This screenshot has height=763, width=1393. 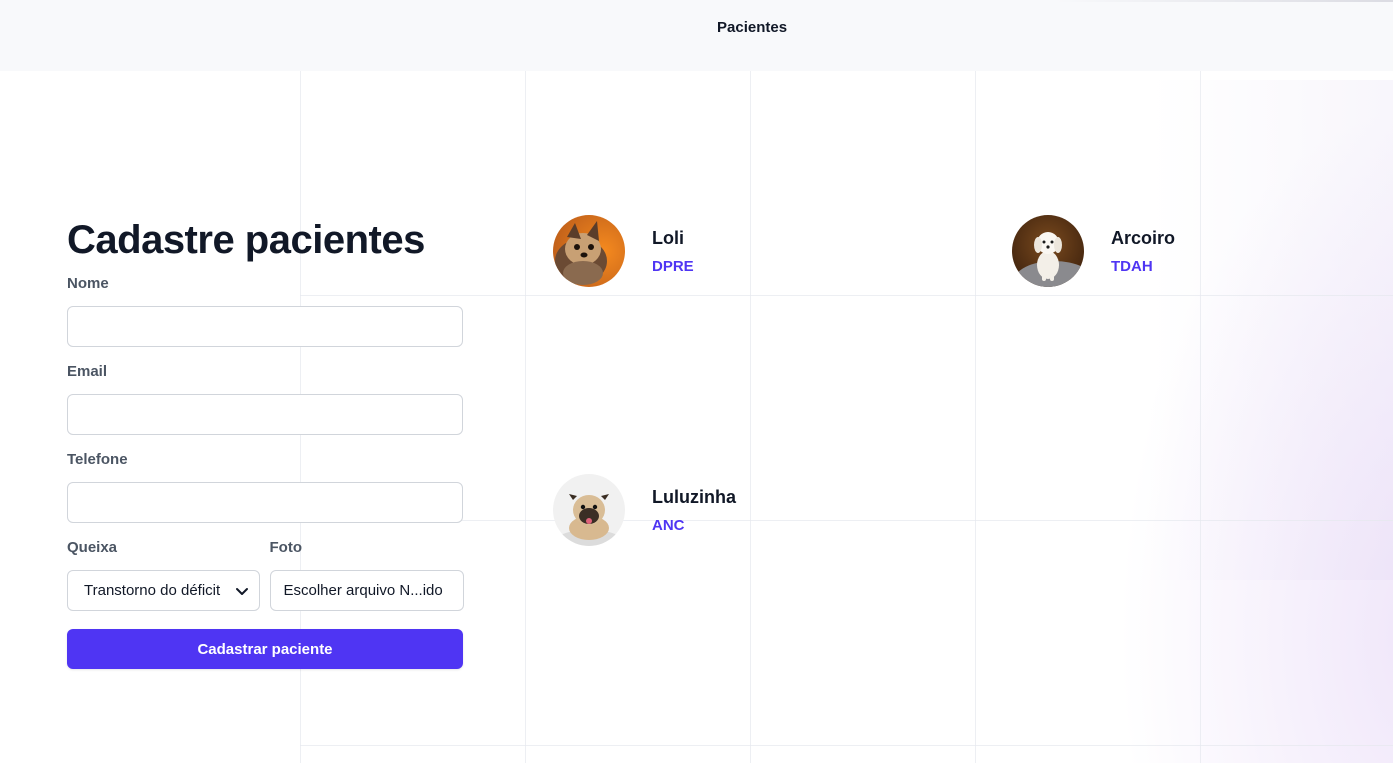 I want to click on patient-card: Loli DPRE, so click(x=623, y=251).